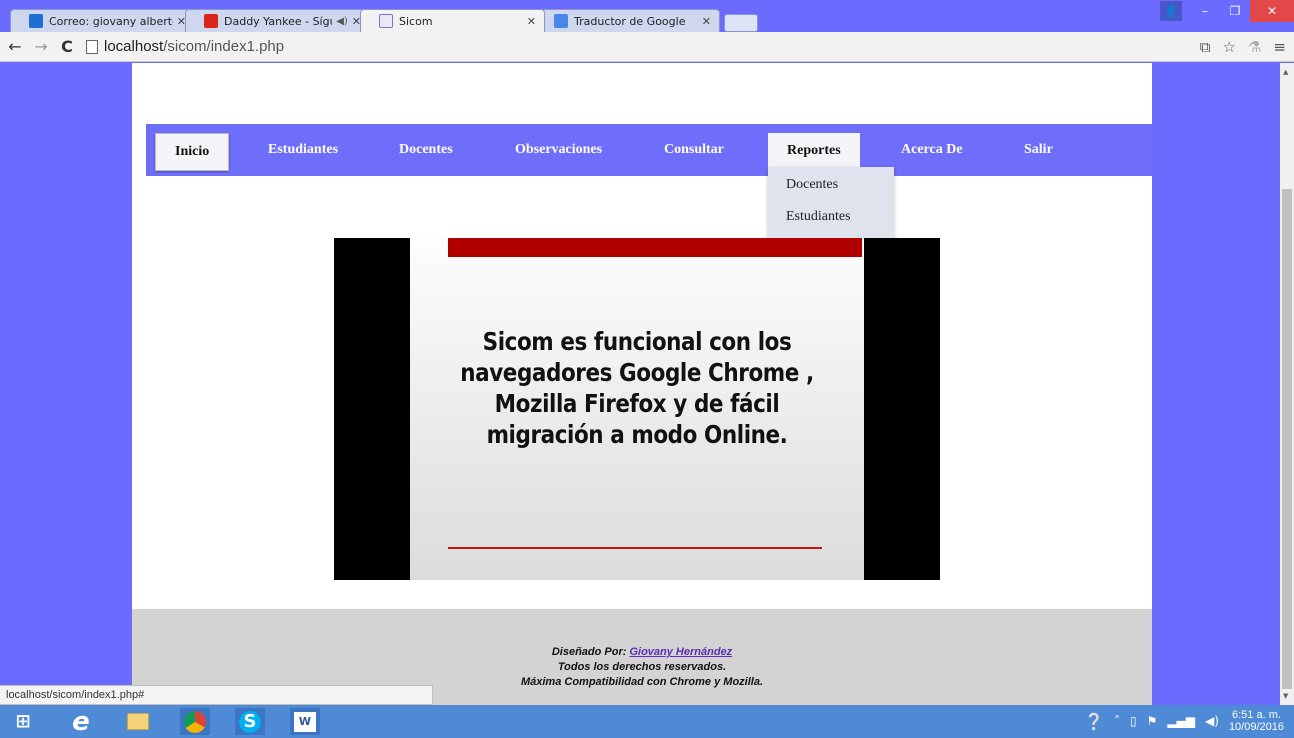 The height and width of the screenshot is (738, 1294). Describe the element at coordinates (1094, 721) in the screenshot. I see `help-icon: ❔` at that location.